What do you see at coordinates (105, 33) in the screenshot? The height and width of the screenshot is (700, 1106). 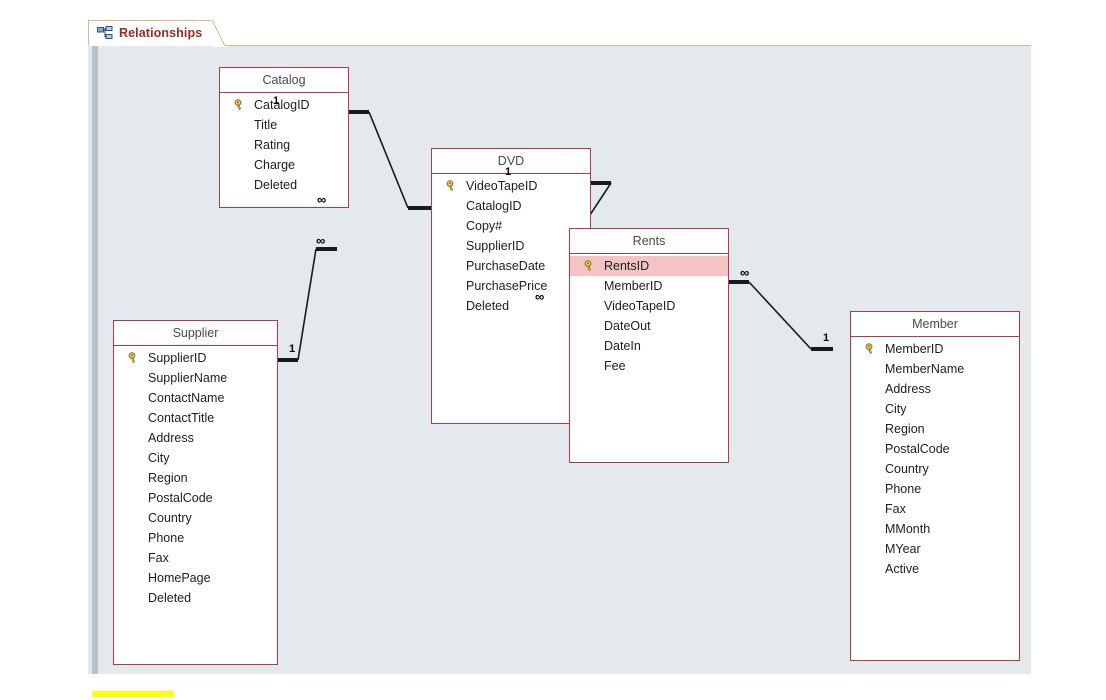 I see `relationships-icon` at bounding box center [105, 33].